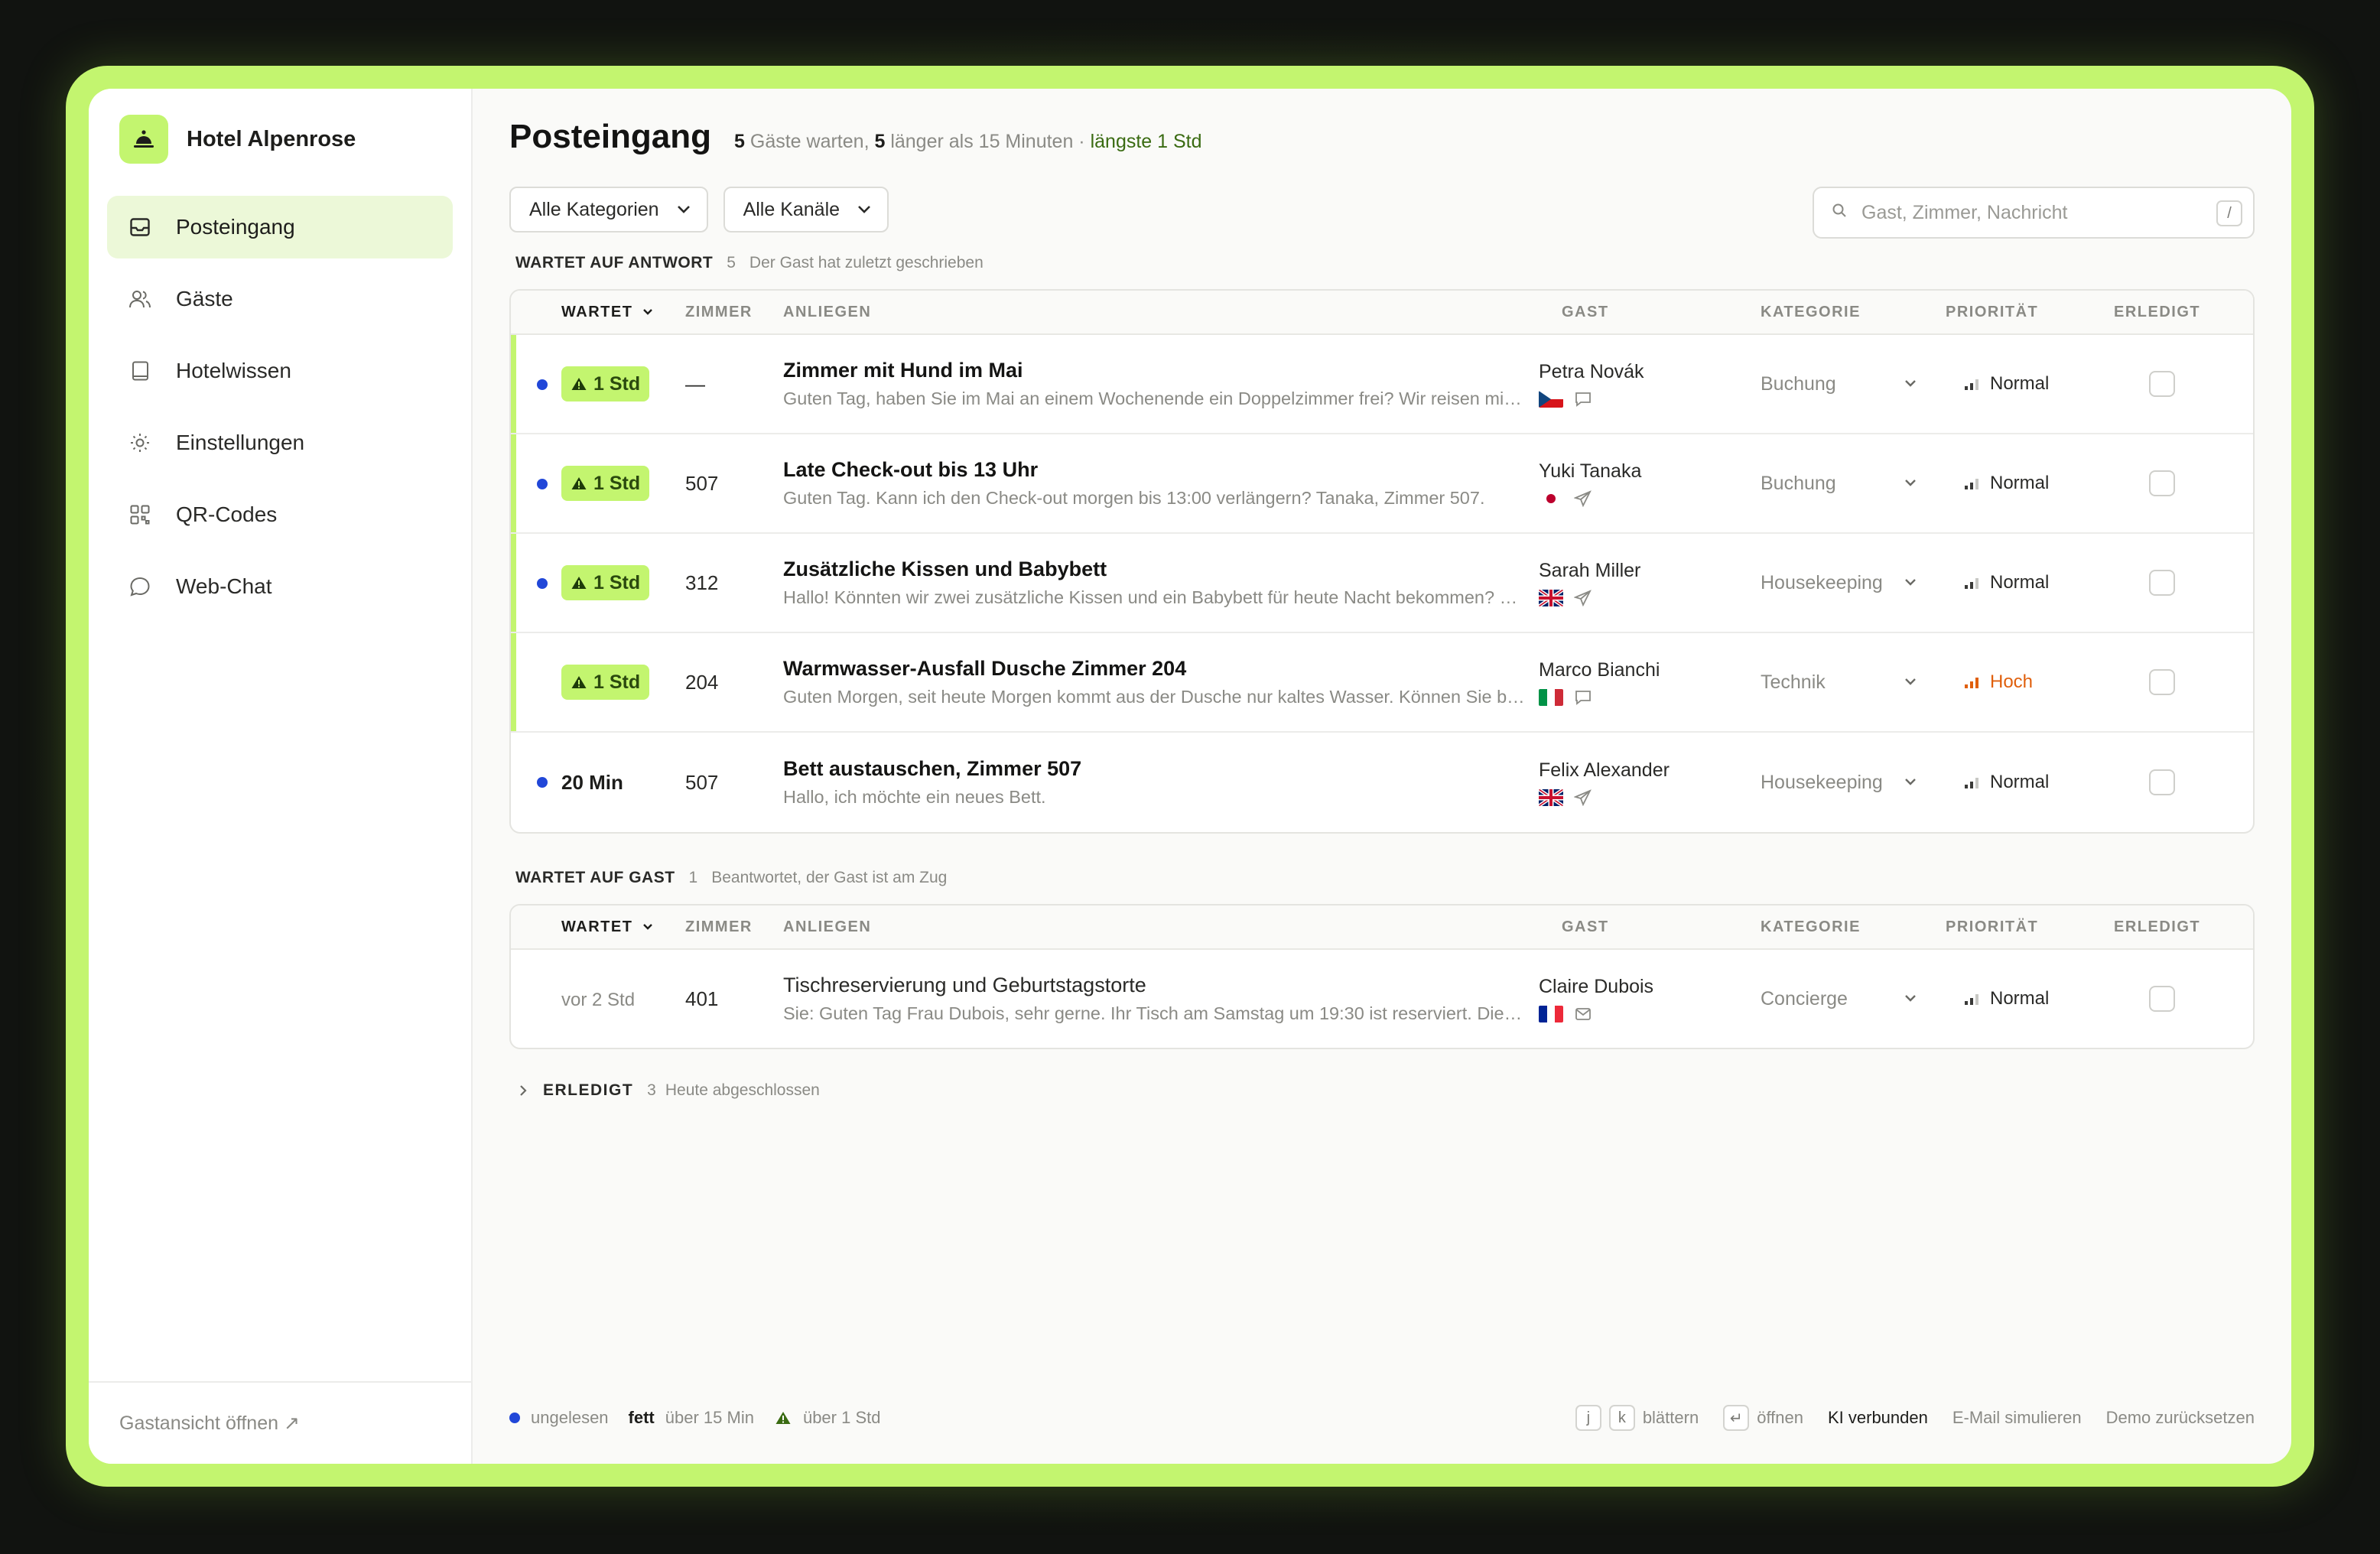 The height and width of the screenshot is (1554, 2380). Describe the element at coordinates (280, 1422) in the screenshot. I see `open-guest-view-link: Gastansicht öffnen ↗` at that location.